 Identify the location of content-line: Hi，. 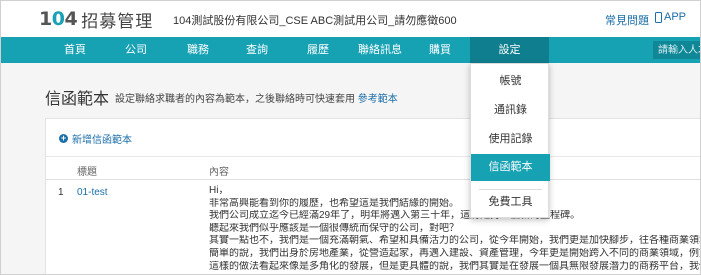
(219, 190).